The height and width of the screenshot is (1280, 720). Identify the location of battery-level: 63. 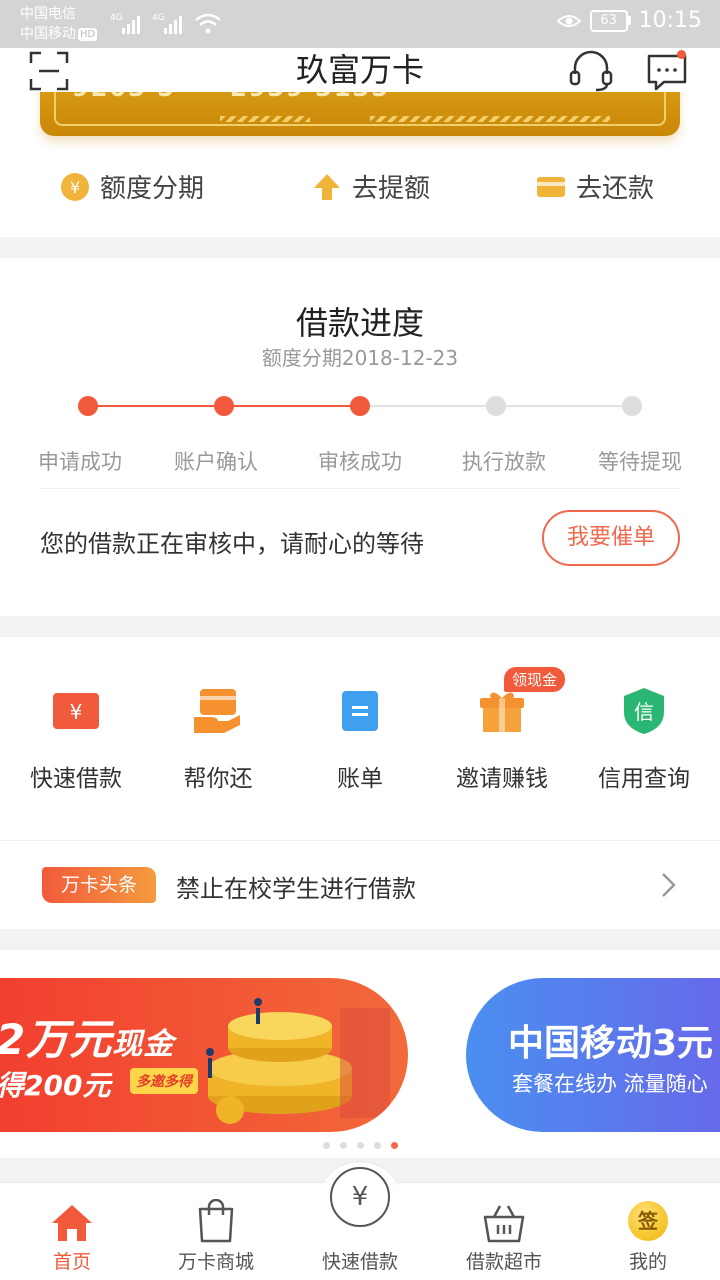
(608, 20).